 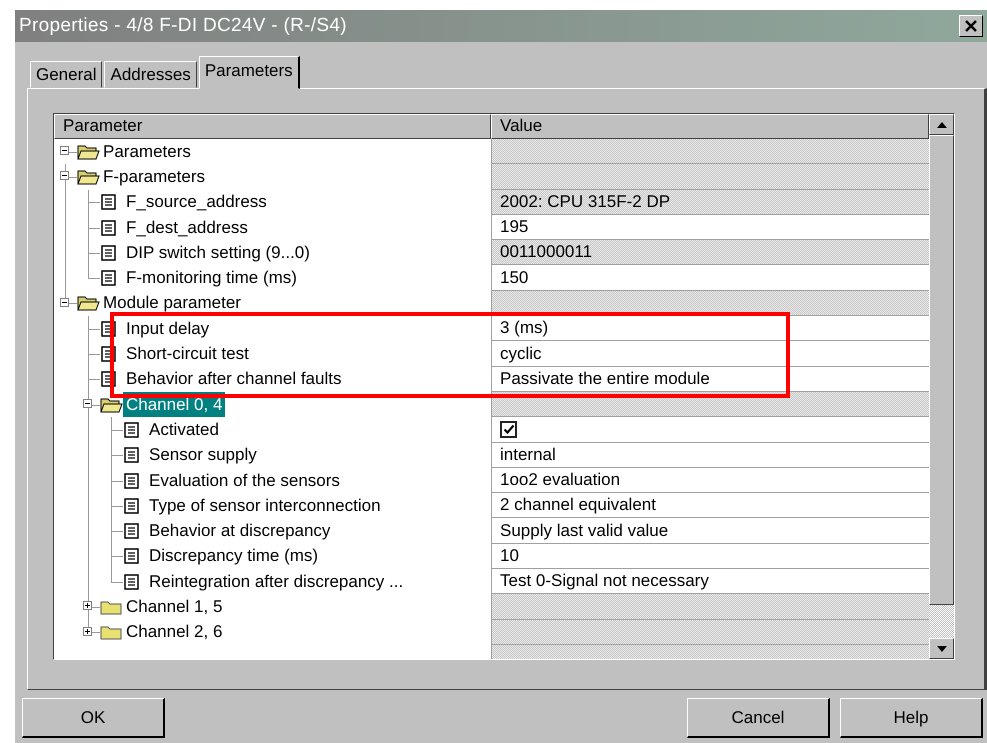 I want to click on value-cell: 10, so click(x=710, y=557).